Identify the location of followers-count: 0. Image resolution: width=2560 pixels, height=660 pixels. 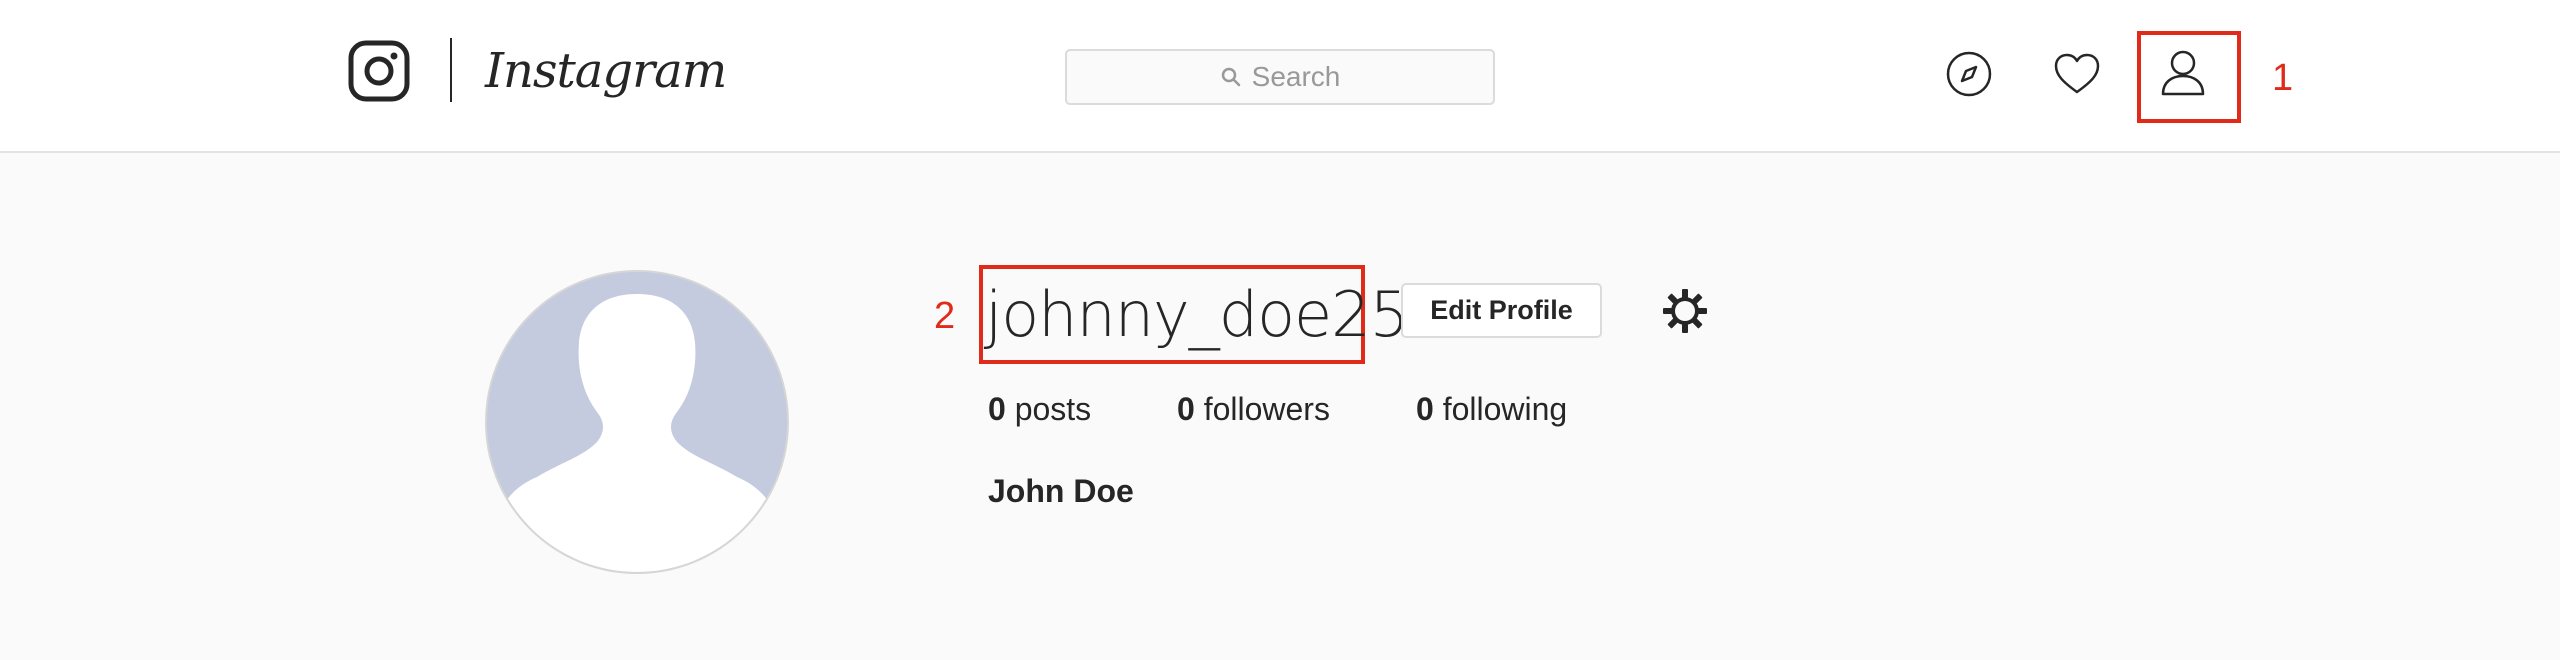
(1186, 409).